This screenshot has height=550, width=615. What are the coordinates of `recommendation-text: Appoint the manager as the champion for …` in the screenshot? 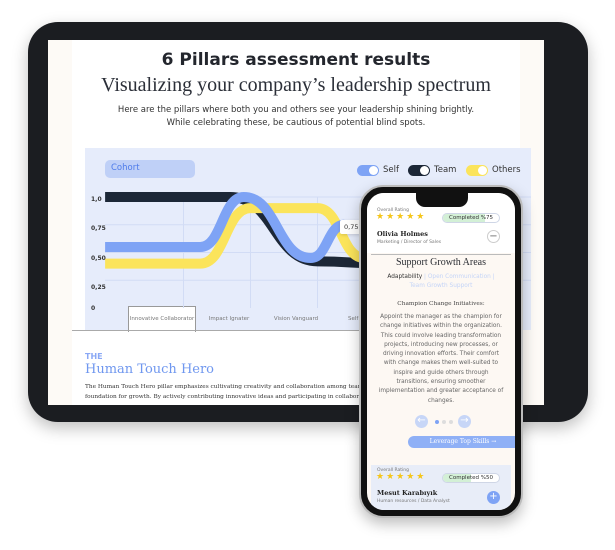 It's located at (441, 359).